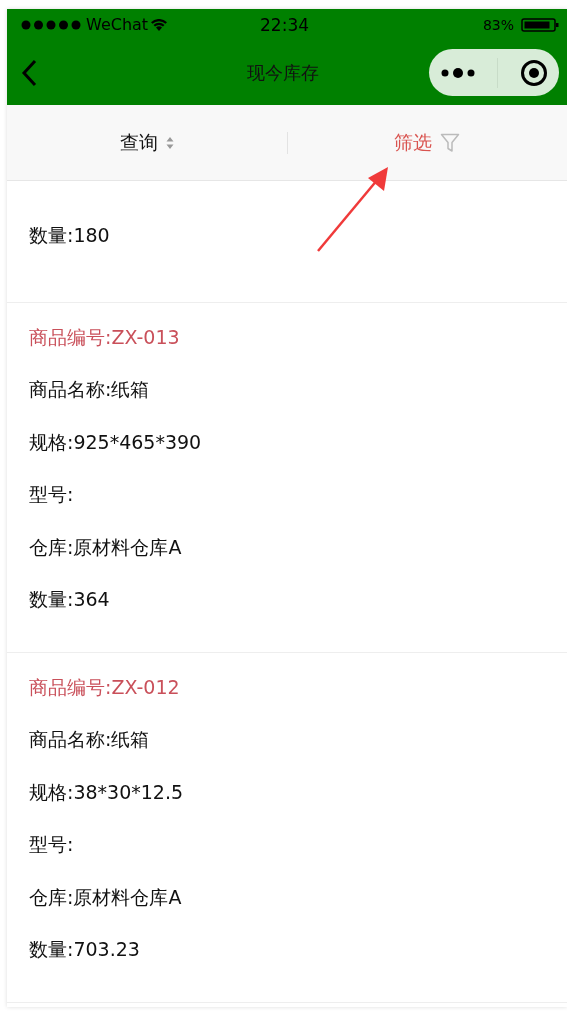 Image resolution: width=567 pixels, height=1019 pixels. What do you see at coordinates (287, 611) in the screenshot?
I see `product-field: 数量:364` at bounding box center [287, 611].